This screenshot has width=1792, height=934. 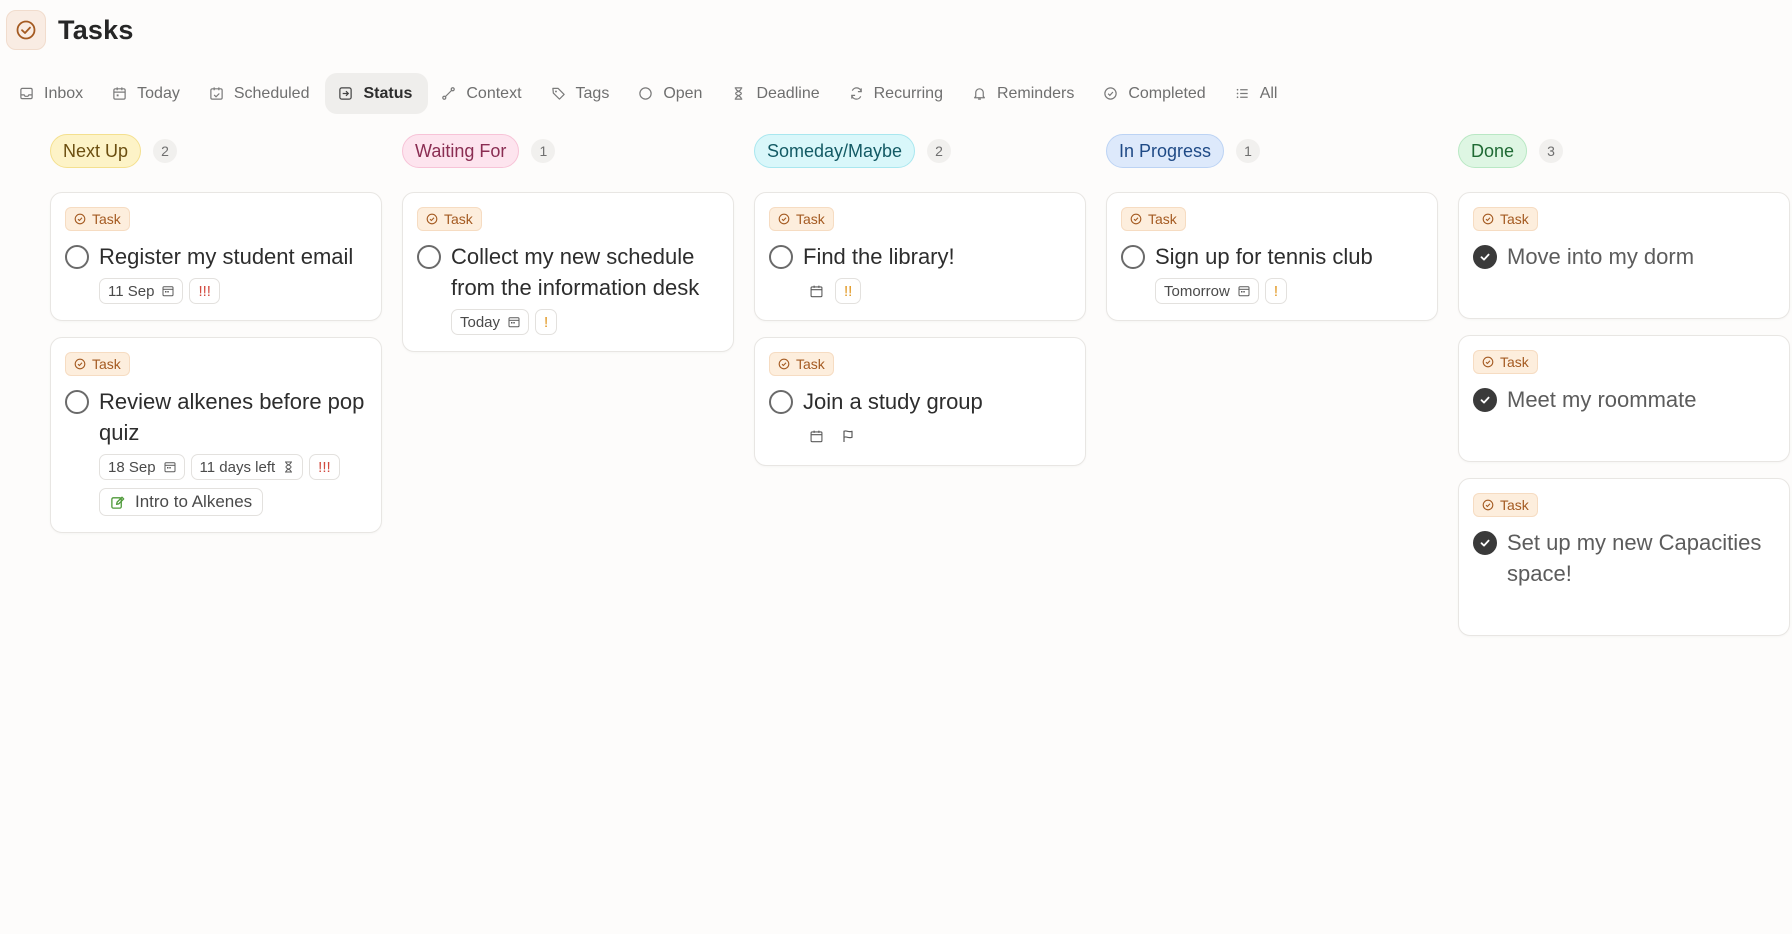 I want to click on page-header: Tasks, so click(x=70, y=30).